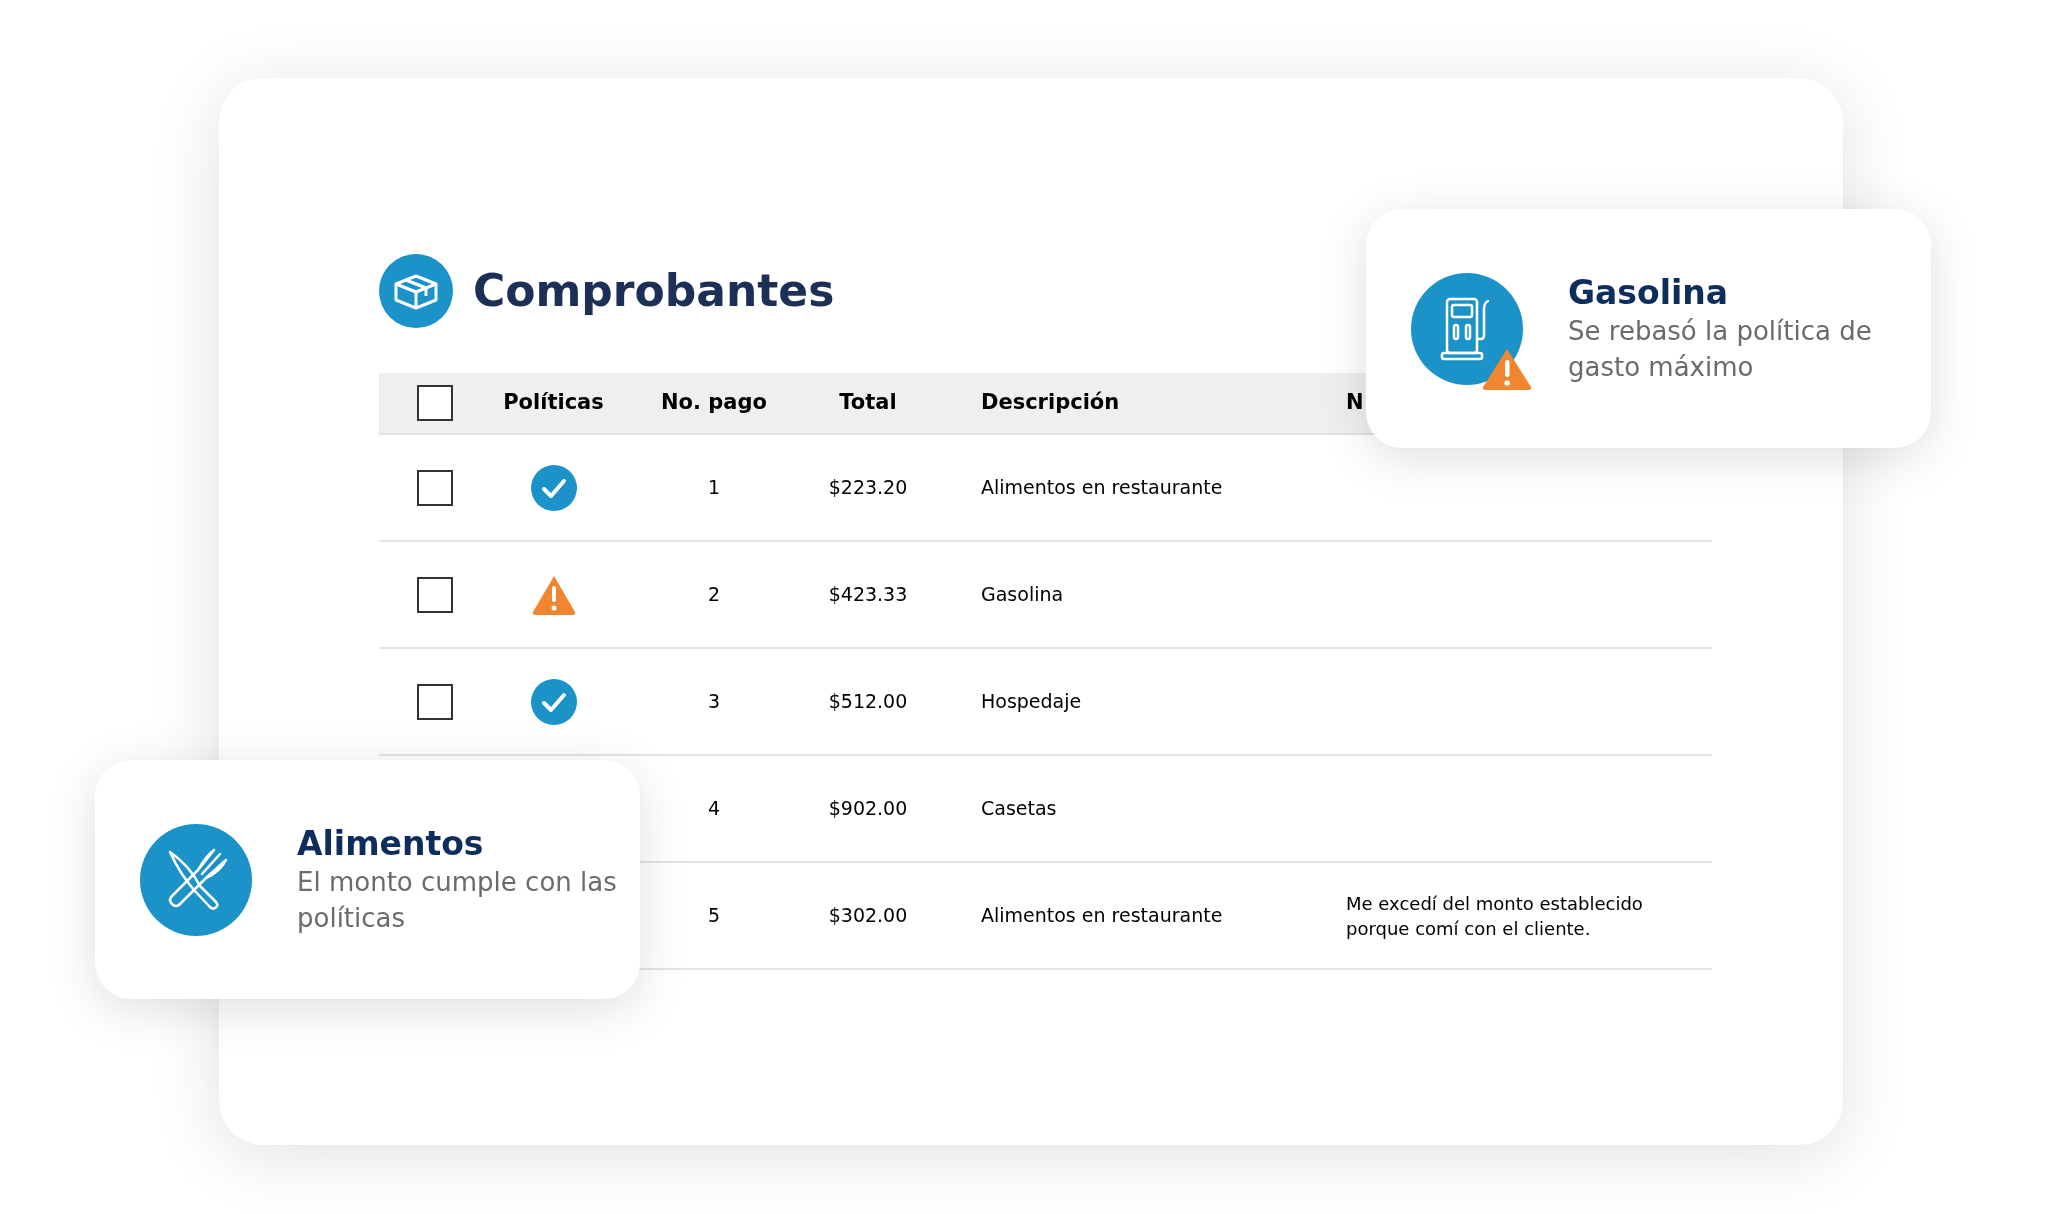 The width and height of the screenshot is (2048, 1214). What do you see at coordinates (868, 488) in the screenshot?
I see `table-cell-text: $223.20` at bounding box center [868, 488].